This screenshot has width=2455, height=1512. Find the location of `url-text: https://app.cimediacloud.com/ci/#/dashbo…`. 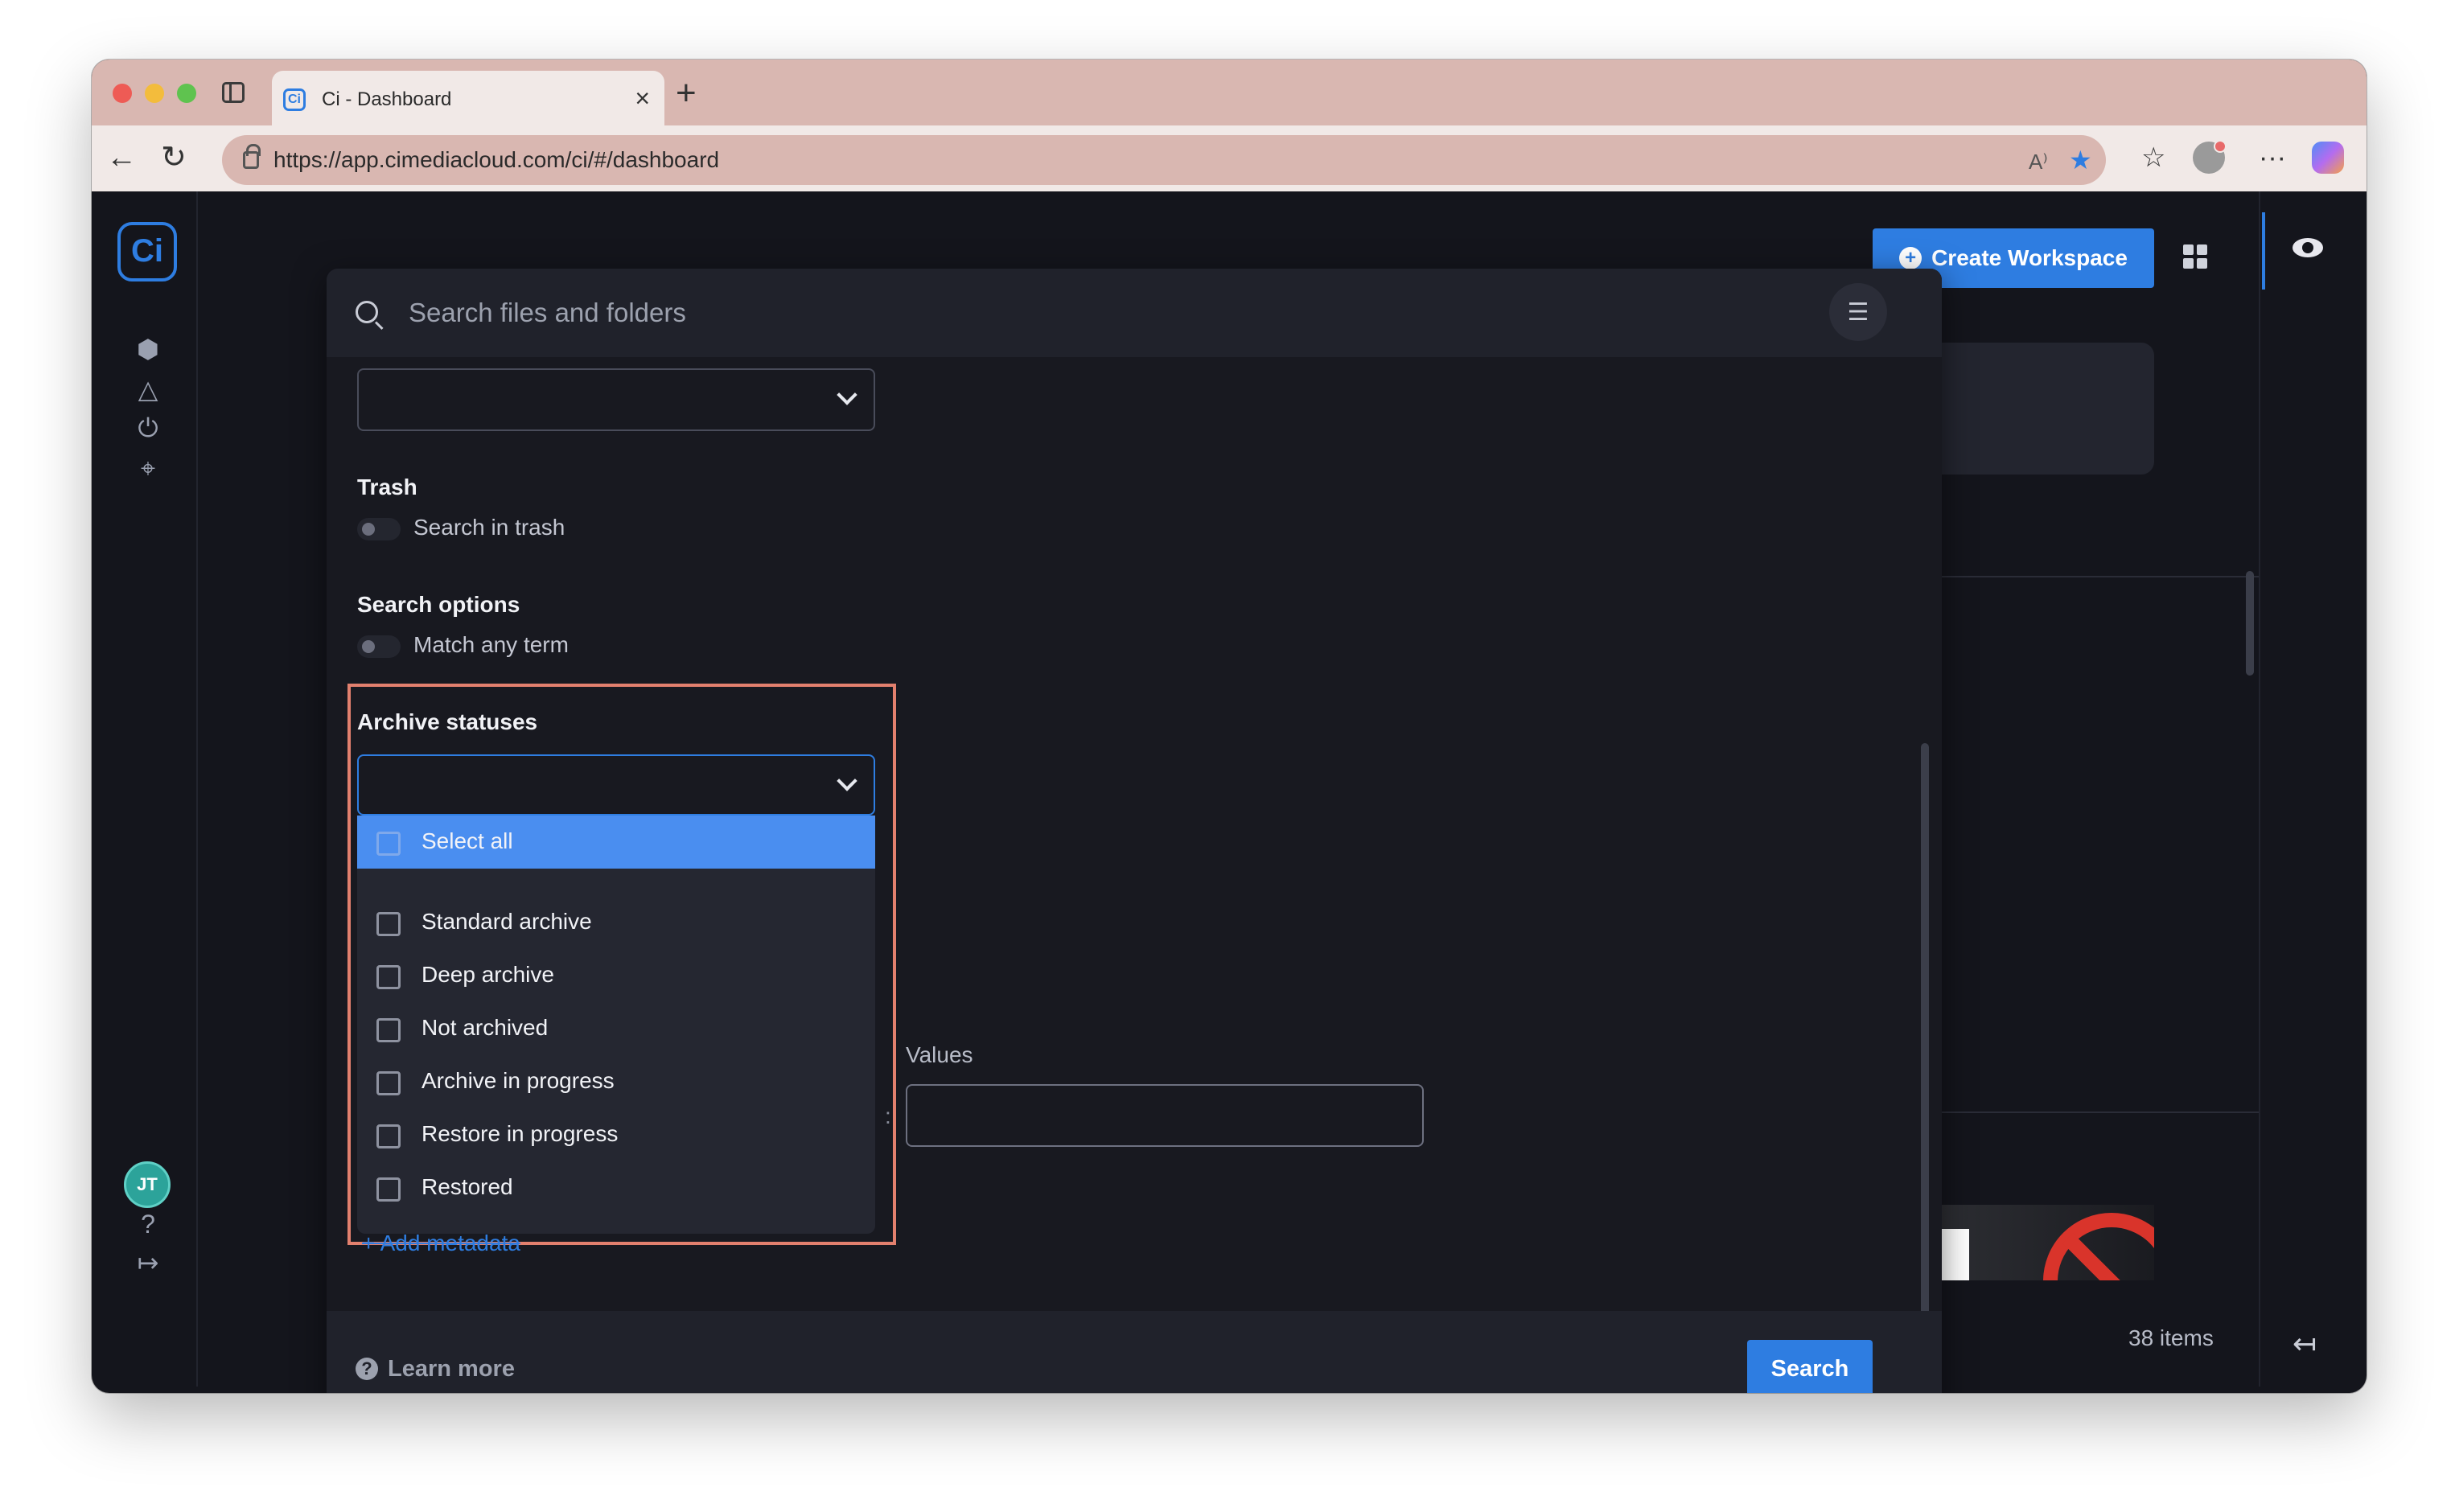

url-text: https://app.cimediacloud.com/ci/#/dashbo… is located at coordinates (496, 160).